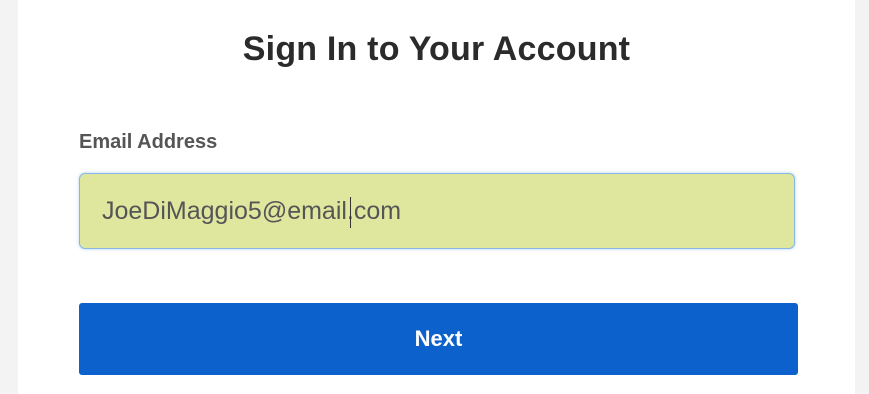 This screenshot has width=869, height=394. Describe the element at coordinates (148, 142) in the screenshot. I see `email-label: Email Address` at that location.